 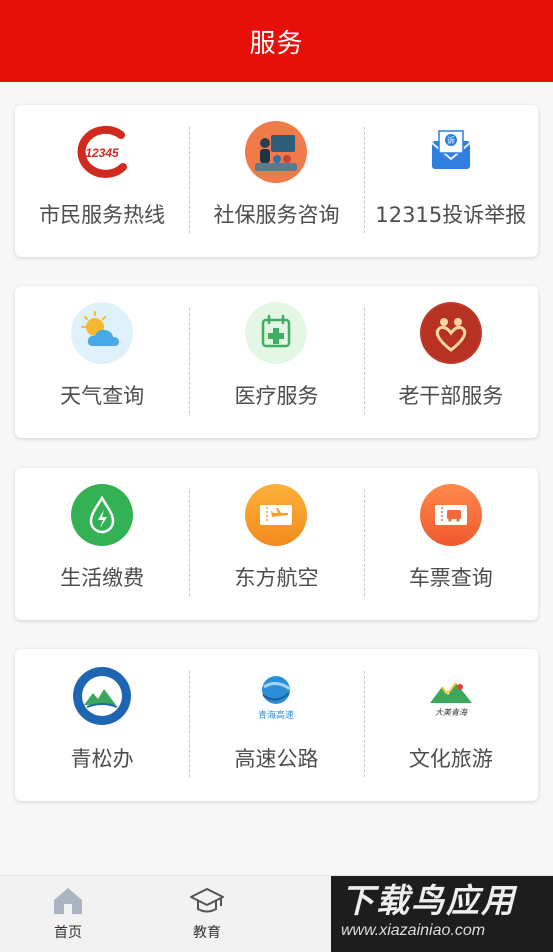 I want to click on service-item-bus-ticket: 车票查询, so click(x=450, y=544).